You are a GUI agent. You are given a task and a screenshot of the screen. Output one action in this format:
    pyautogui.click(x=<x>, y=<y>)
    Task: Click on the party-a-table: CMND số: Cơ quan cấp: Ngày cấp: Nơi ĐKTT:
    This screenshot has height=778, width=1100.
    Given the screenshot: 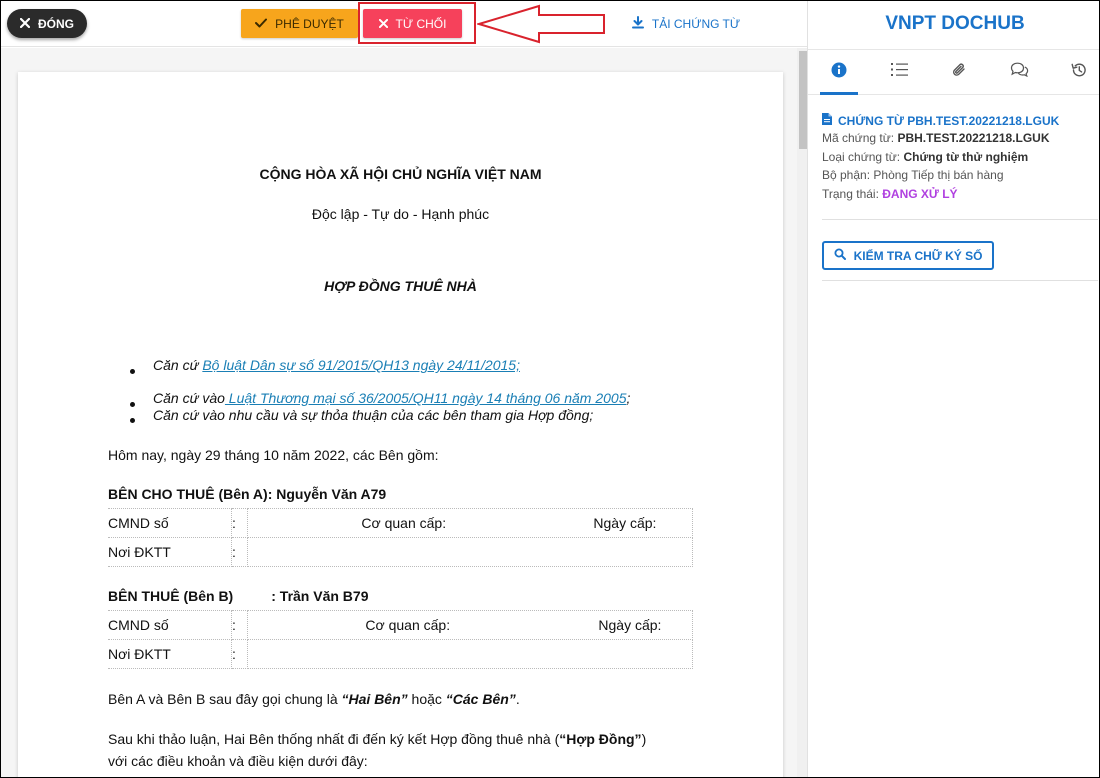 What is the action you would take?
    pyautogui.click(x=400, y=537)
    